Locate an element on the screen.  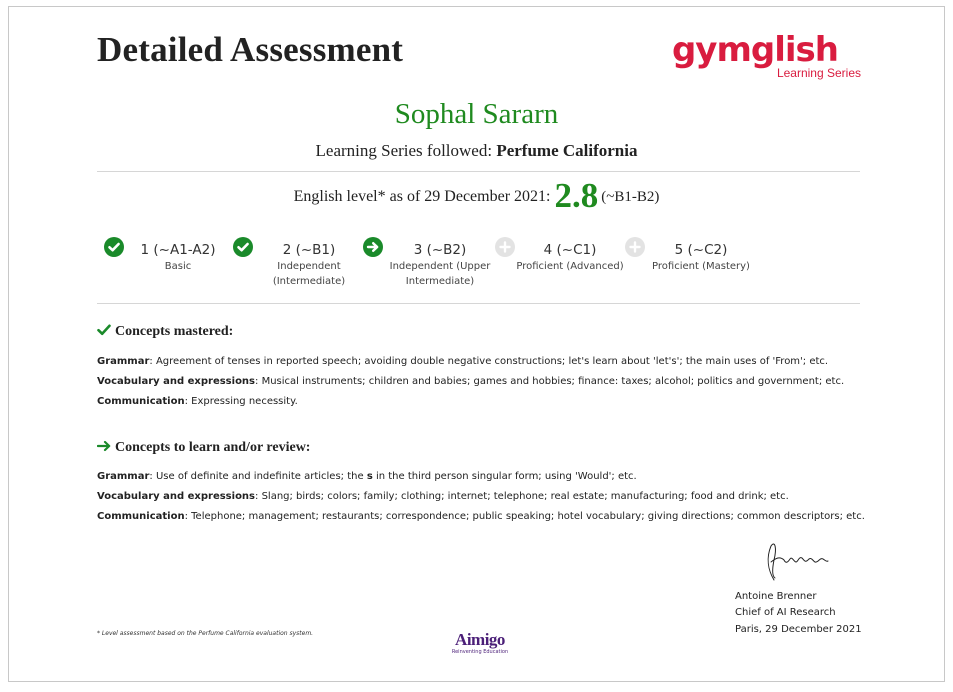
logo-wordmark: gymglish is located at coordinates (755, 50).